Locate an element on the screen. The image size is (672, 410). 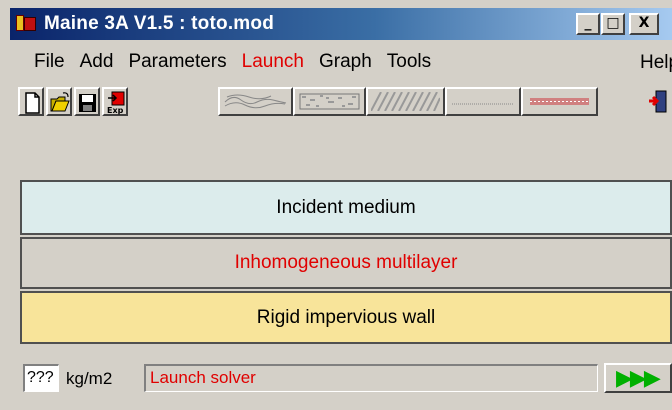
inhomogeneous-multilayer: Inhomogeneous multilayer is located at coordinates (346, 263).